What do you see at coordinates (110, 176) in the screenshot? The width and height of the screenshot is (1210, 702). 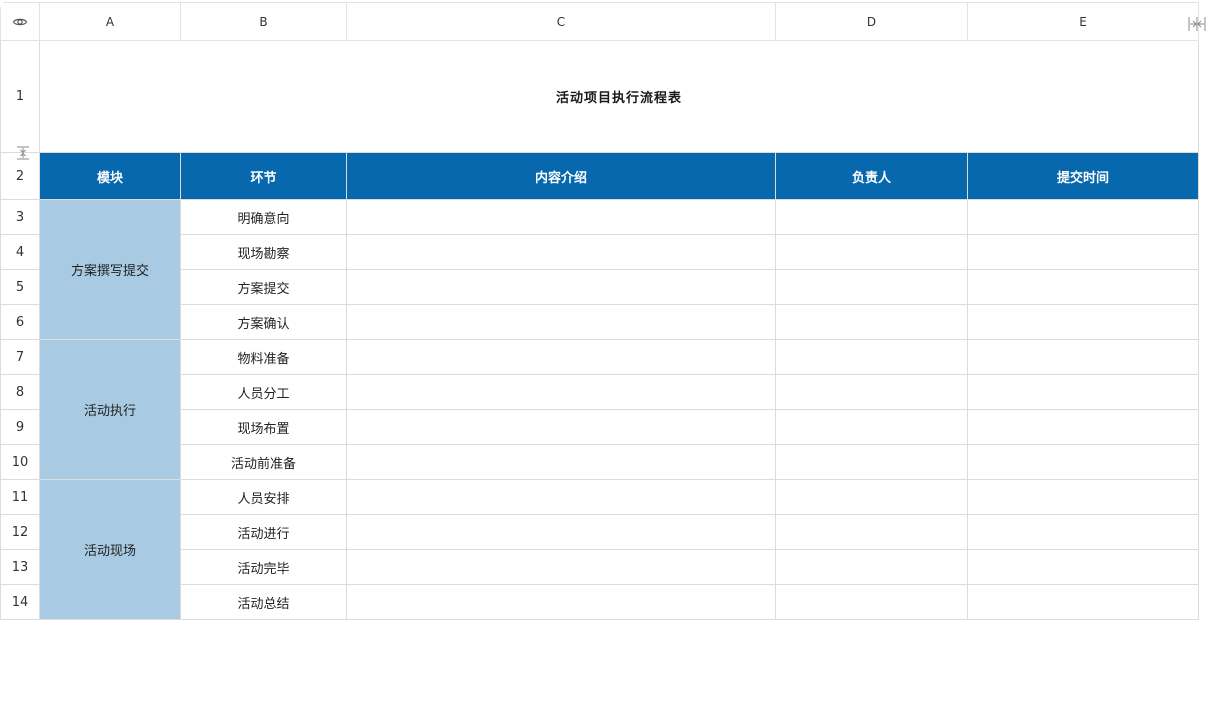 I see `header-module: 模块` at bounding box center [110, 176].